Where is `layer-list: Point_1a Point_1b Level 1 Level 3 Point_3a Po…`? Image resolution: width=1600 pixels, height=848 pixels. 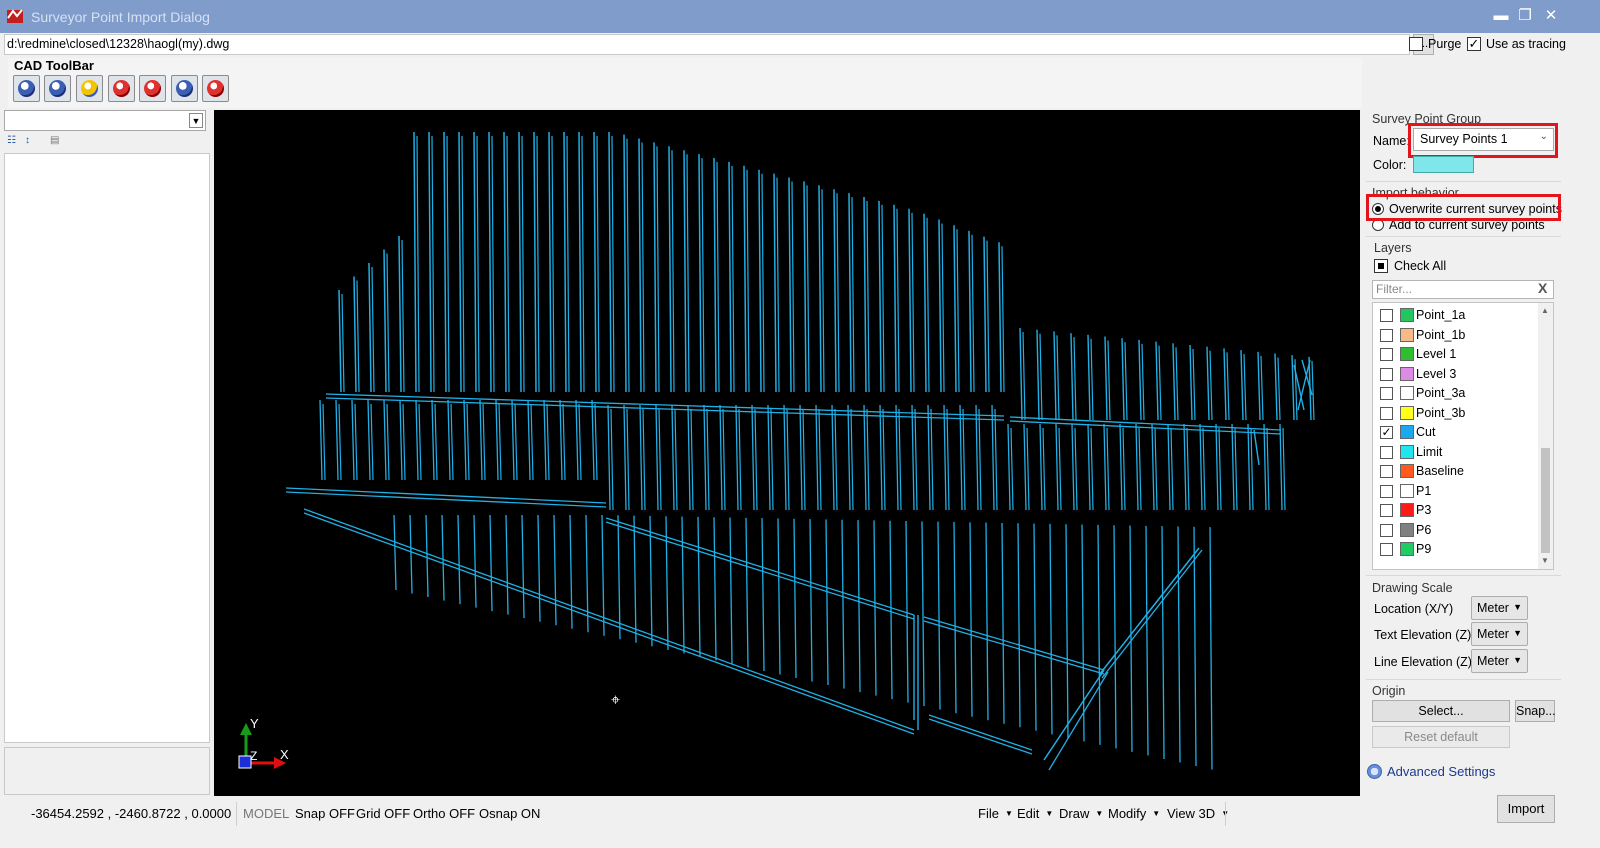 layer-list: Point_1a Point_1b Level 1 Level 3 Point_3a Po… is located at coordinates (1463, 436).